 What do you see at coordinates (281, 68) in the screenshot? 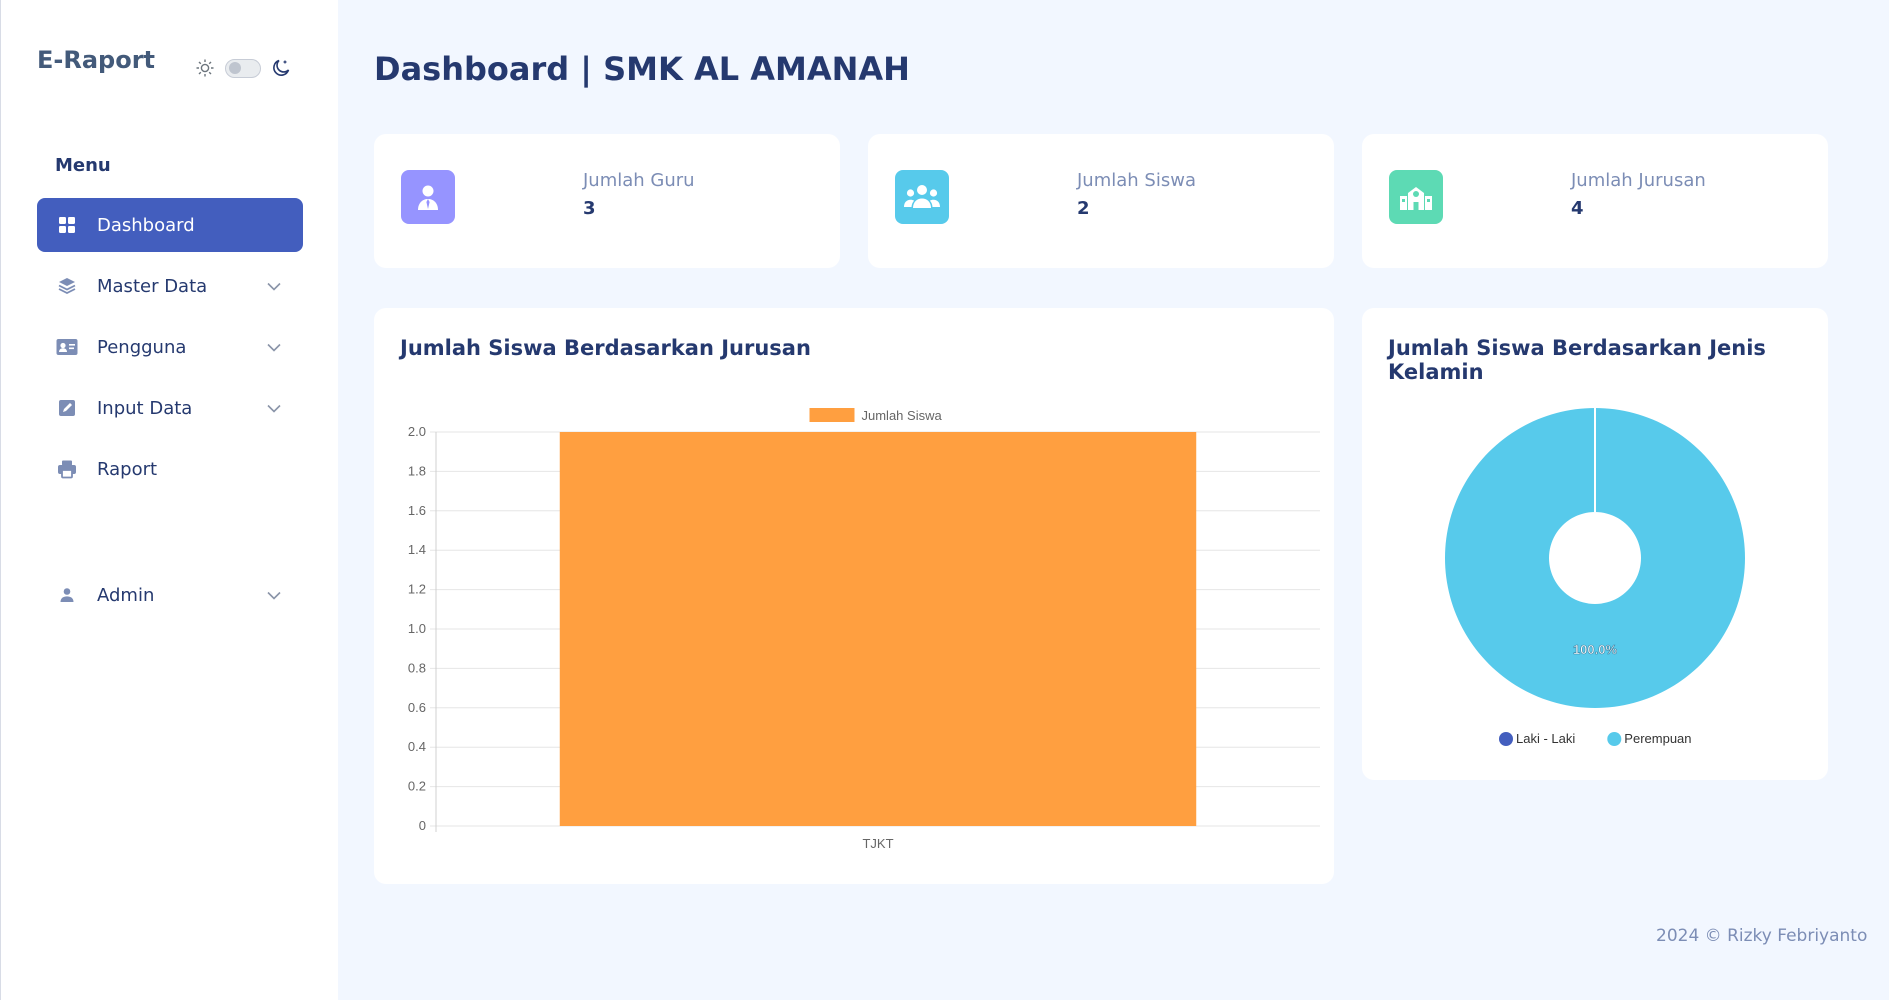
I see `moon-icon` at bounding box center [281, 68].